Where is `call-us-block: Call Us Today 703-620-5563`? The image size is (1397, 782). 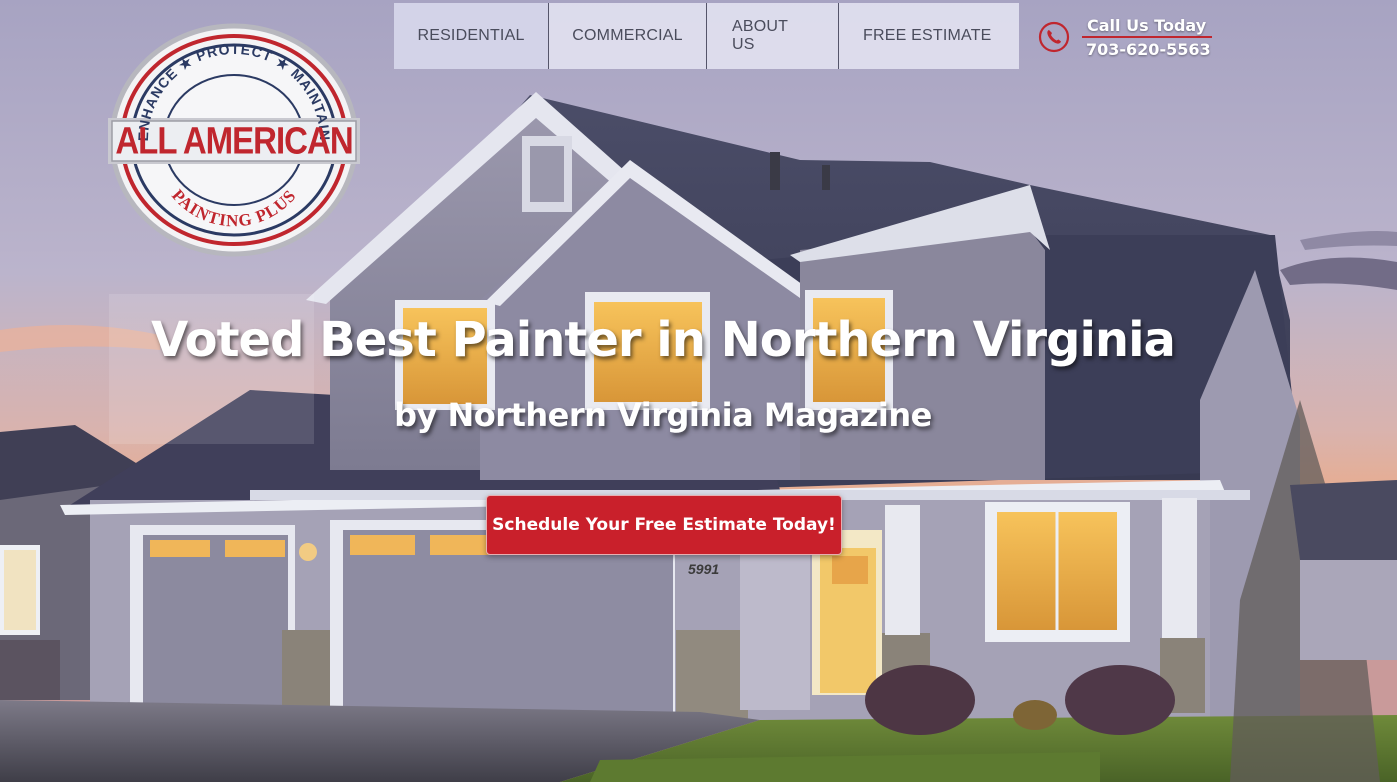
call-us-block: Call Us Today 703-620-5563 is located at coordinates (1125, 37).